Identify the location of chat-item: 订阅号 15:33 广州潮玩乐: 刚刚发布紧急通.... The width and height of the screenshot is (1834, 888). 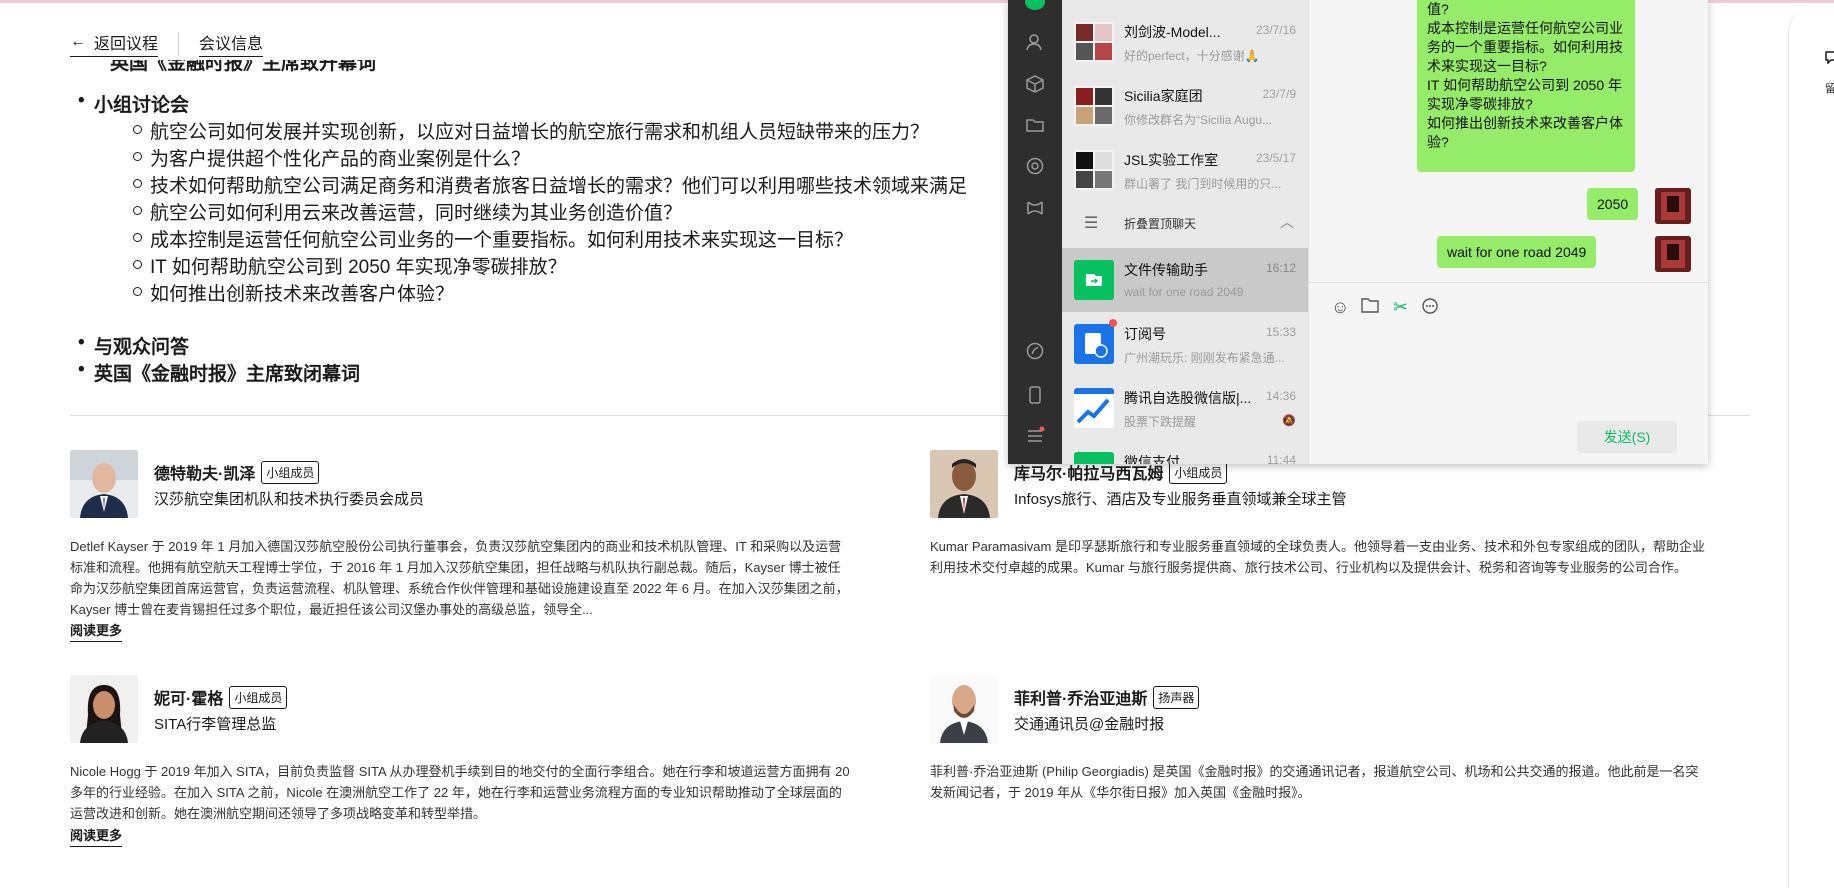
(1185, 344).